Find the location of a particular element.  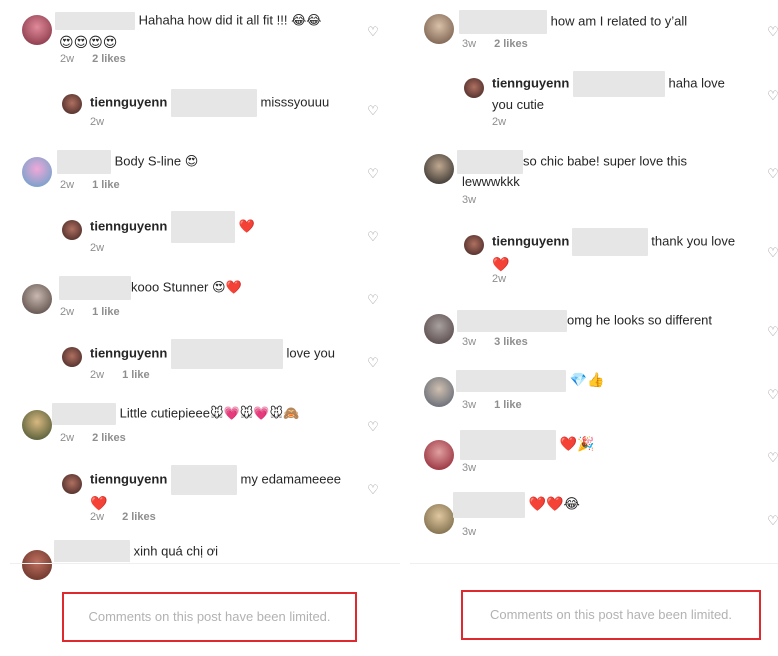

reply-text: tiennguyenn love you is located at coordinates (230, 354).